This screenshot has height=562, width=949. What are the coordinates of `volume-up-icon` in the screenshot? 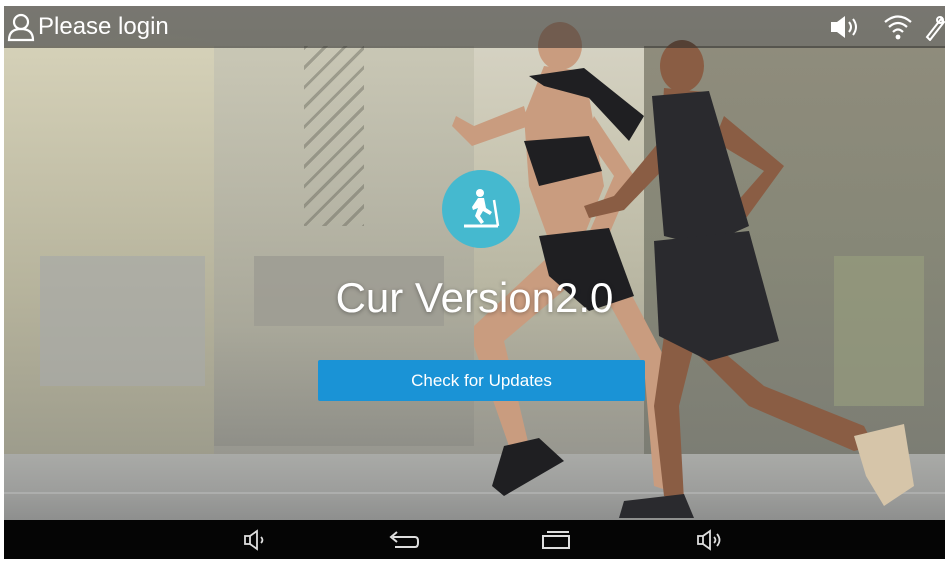 It's located at (710, 540).